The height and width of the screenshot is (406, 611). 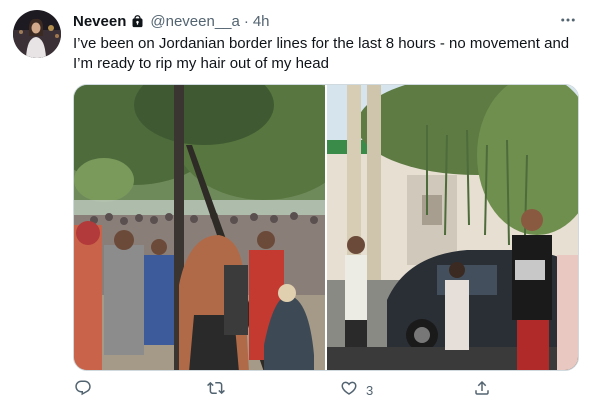 What do you see at coordinates (216, 390) in the screenshot?
I see `retweet-icon` at bounding box center [216, 390].